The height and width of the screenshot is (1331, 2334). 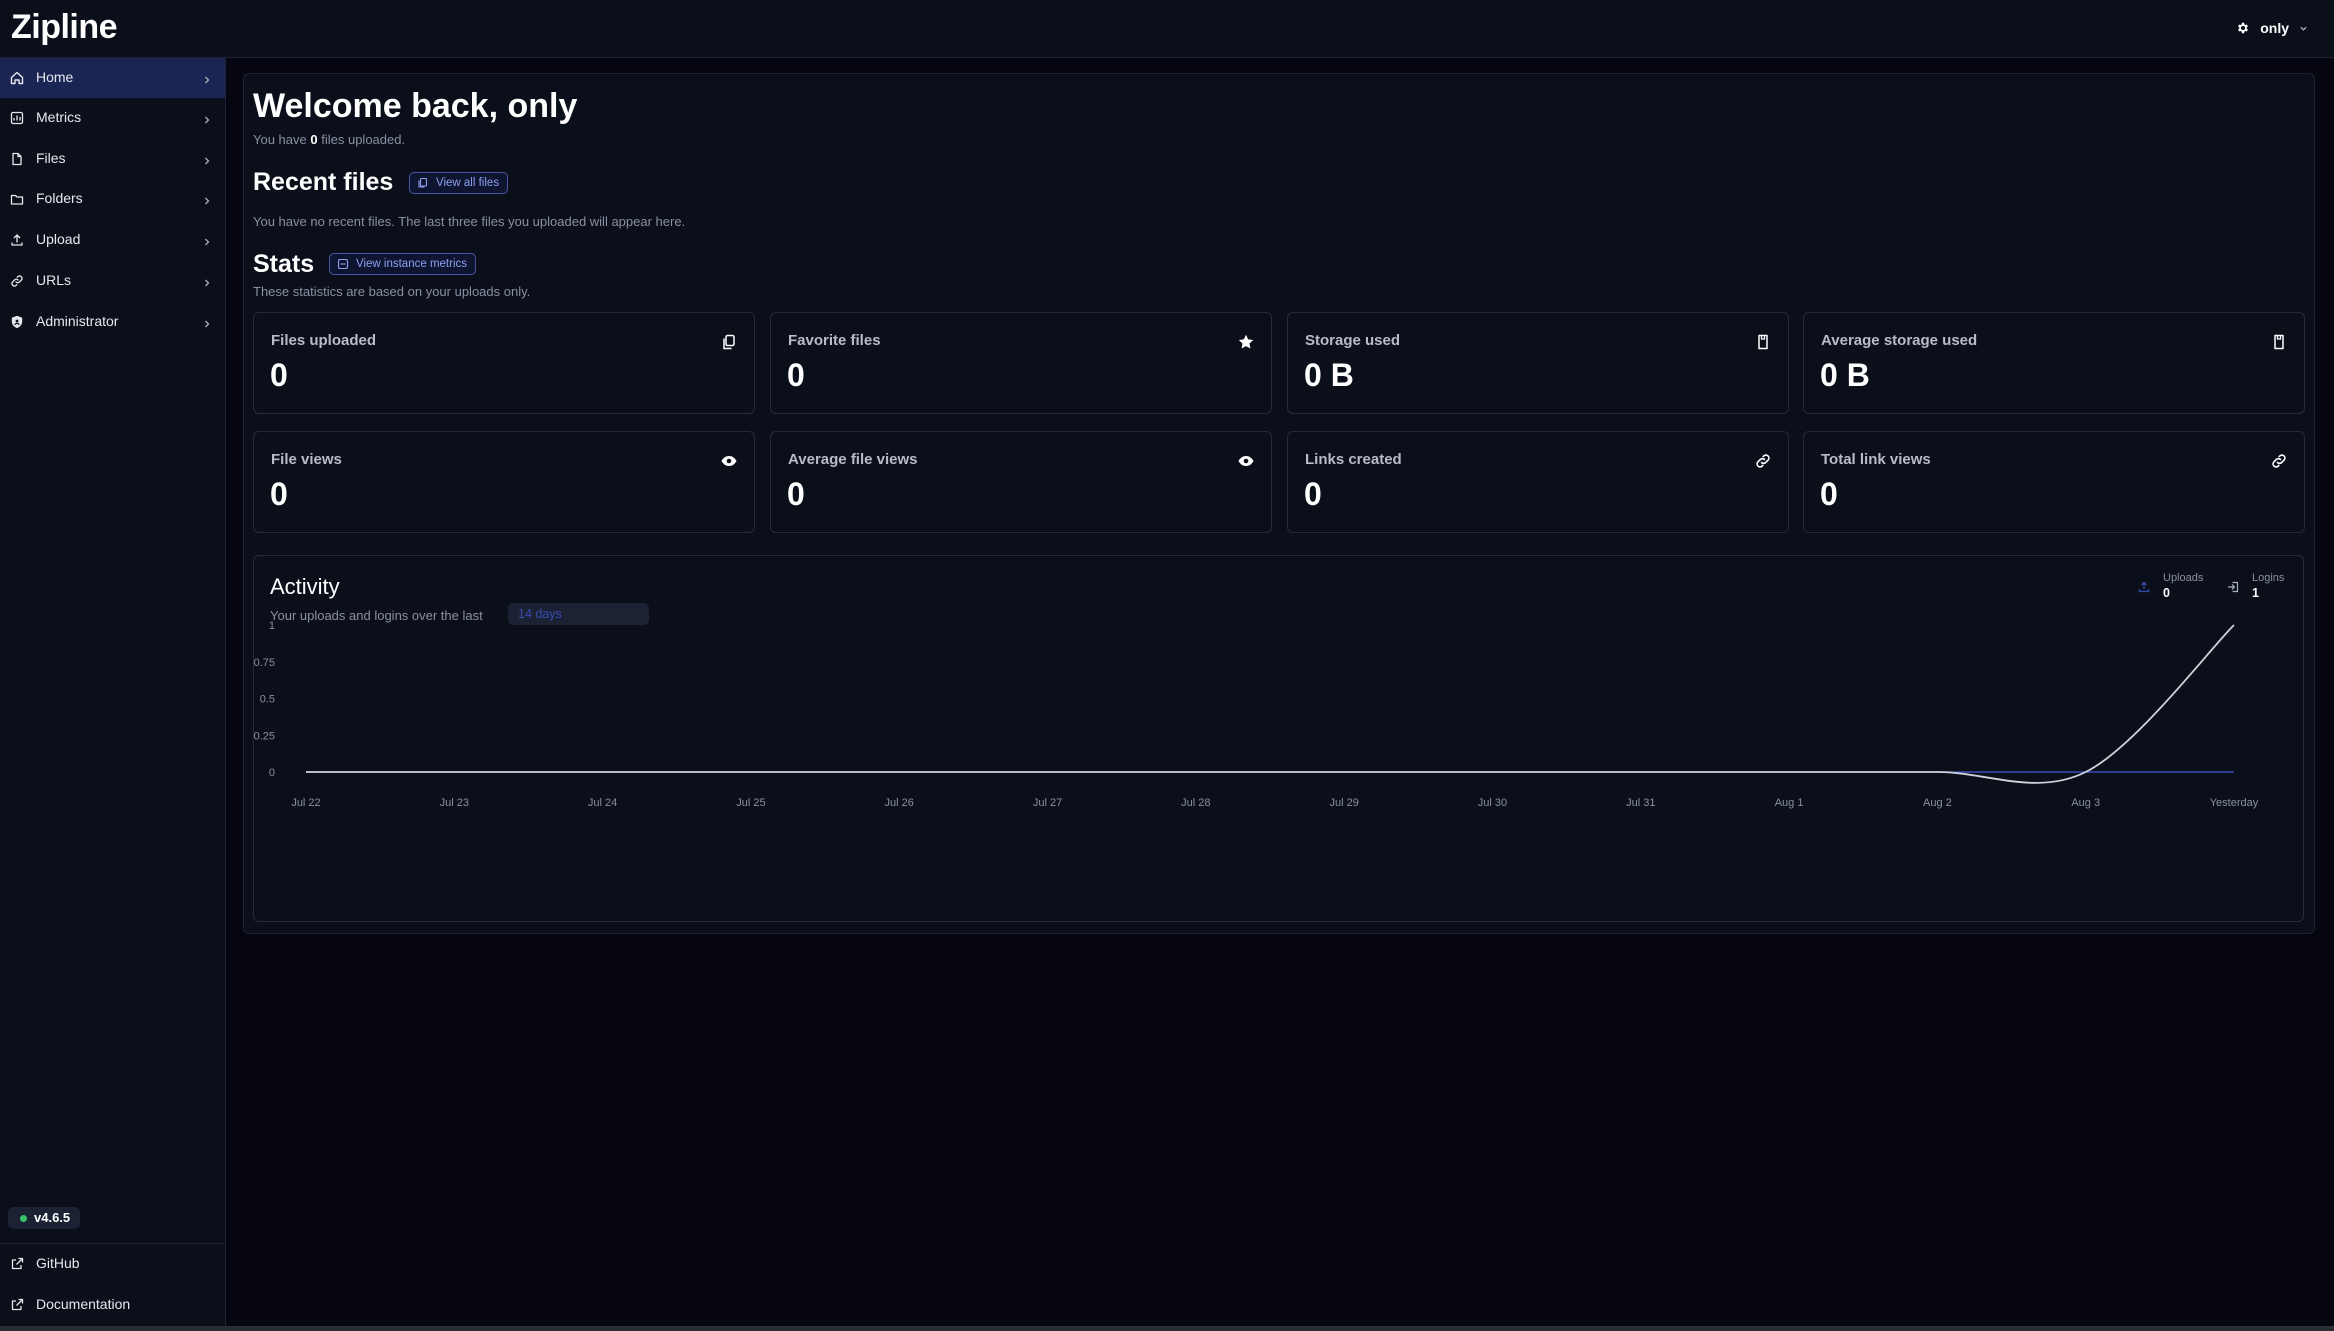 I want to click on top-header: Zipline only, so click(x=1167, y=29).